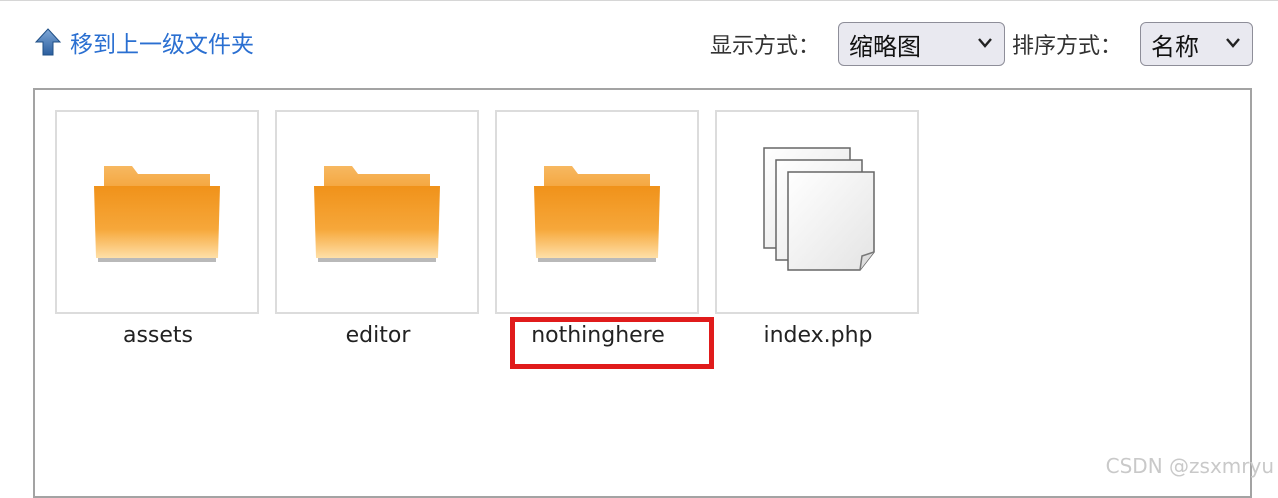  I want to click on file-name: editor, so click(378, 335).